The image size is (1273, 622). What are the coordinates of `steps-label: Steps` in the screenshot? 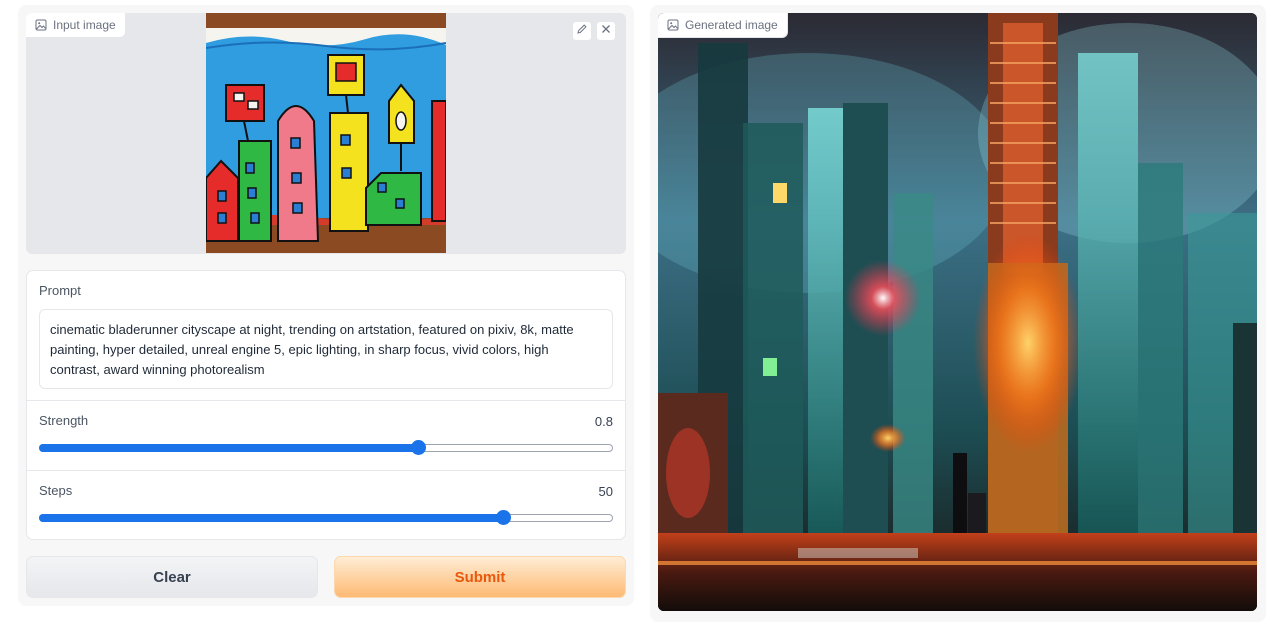 It's located at (56, 490).